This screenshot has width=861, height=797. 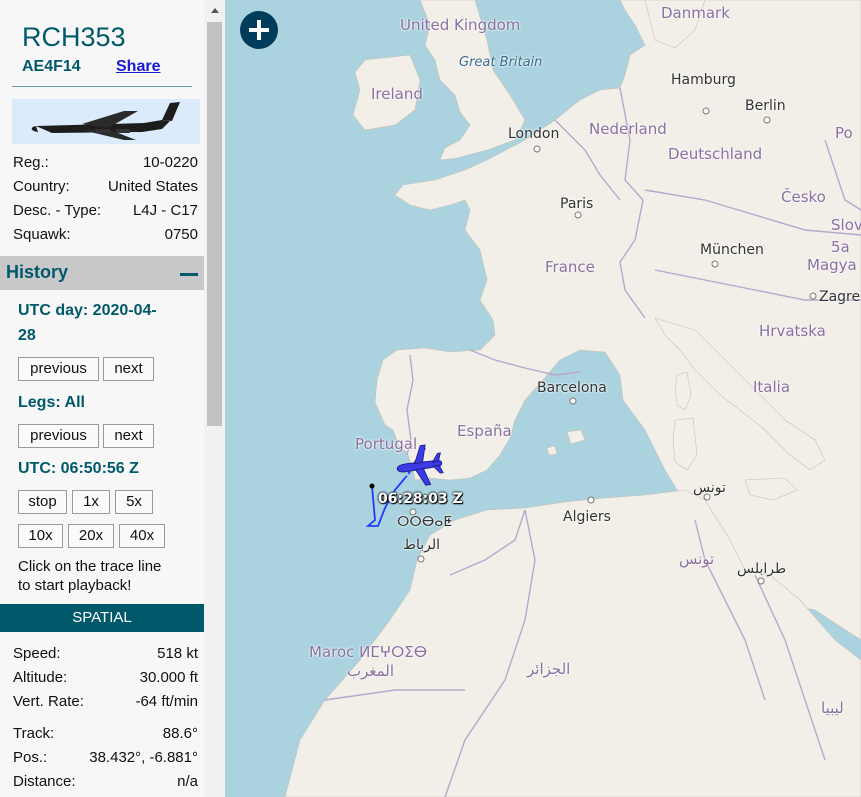 I want to click on callsign: RCH353, so click(x=74, y=37).